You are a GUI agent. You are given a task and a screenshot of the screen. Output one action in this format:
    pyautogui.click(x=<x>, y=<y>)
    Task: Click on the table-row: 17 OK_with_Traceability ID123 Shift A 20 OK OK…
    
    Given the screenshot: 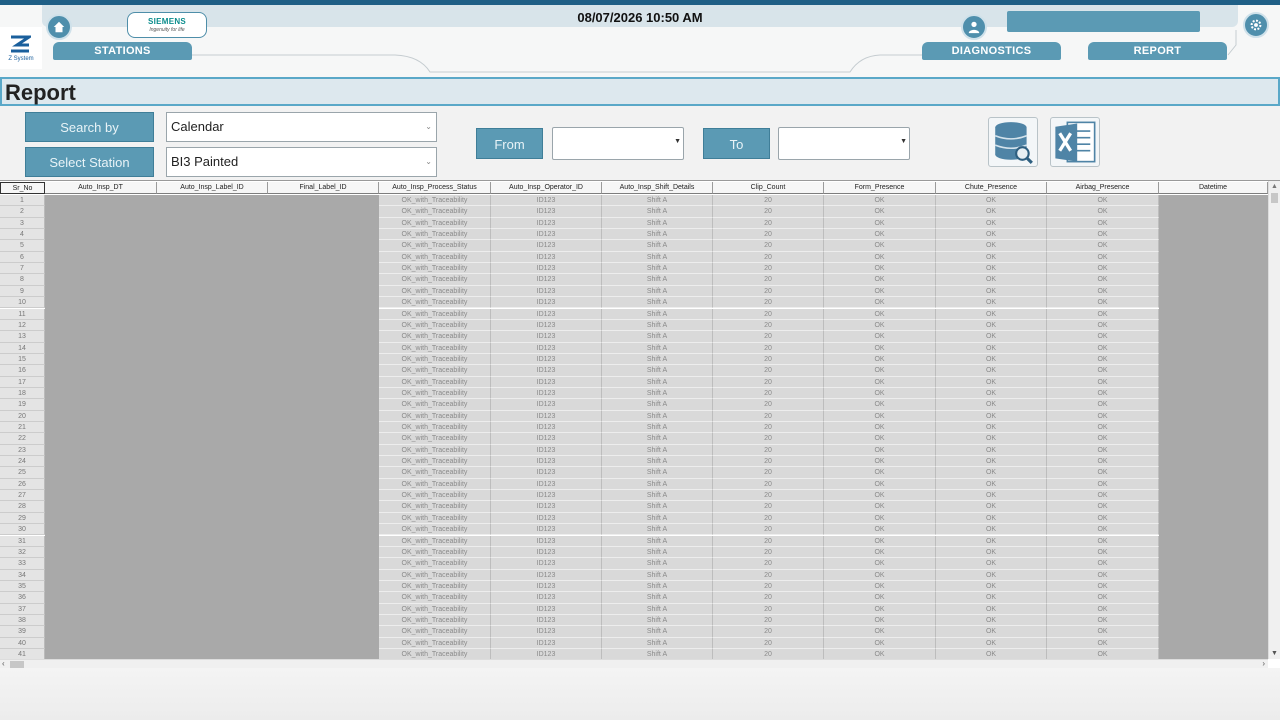 What is the action you would take?
    pyautogui.click(x=634, y=382)
    